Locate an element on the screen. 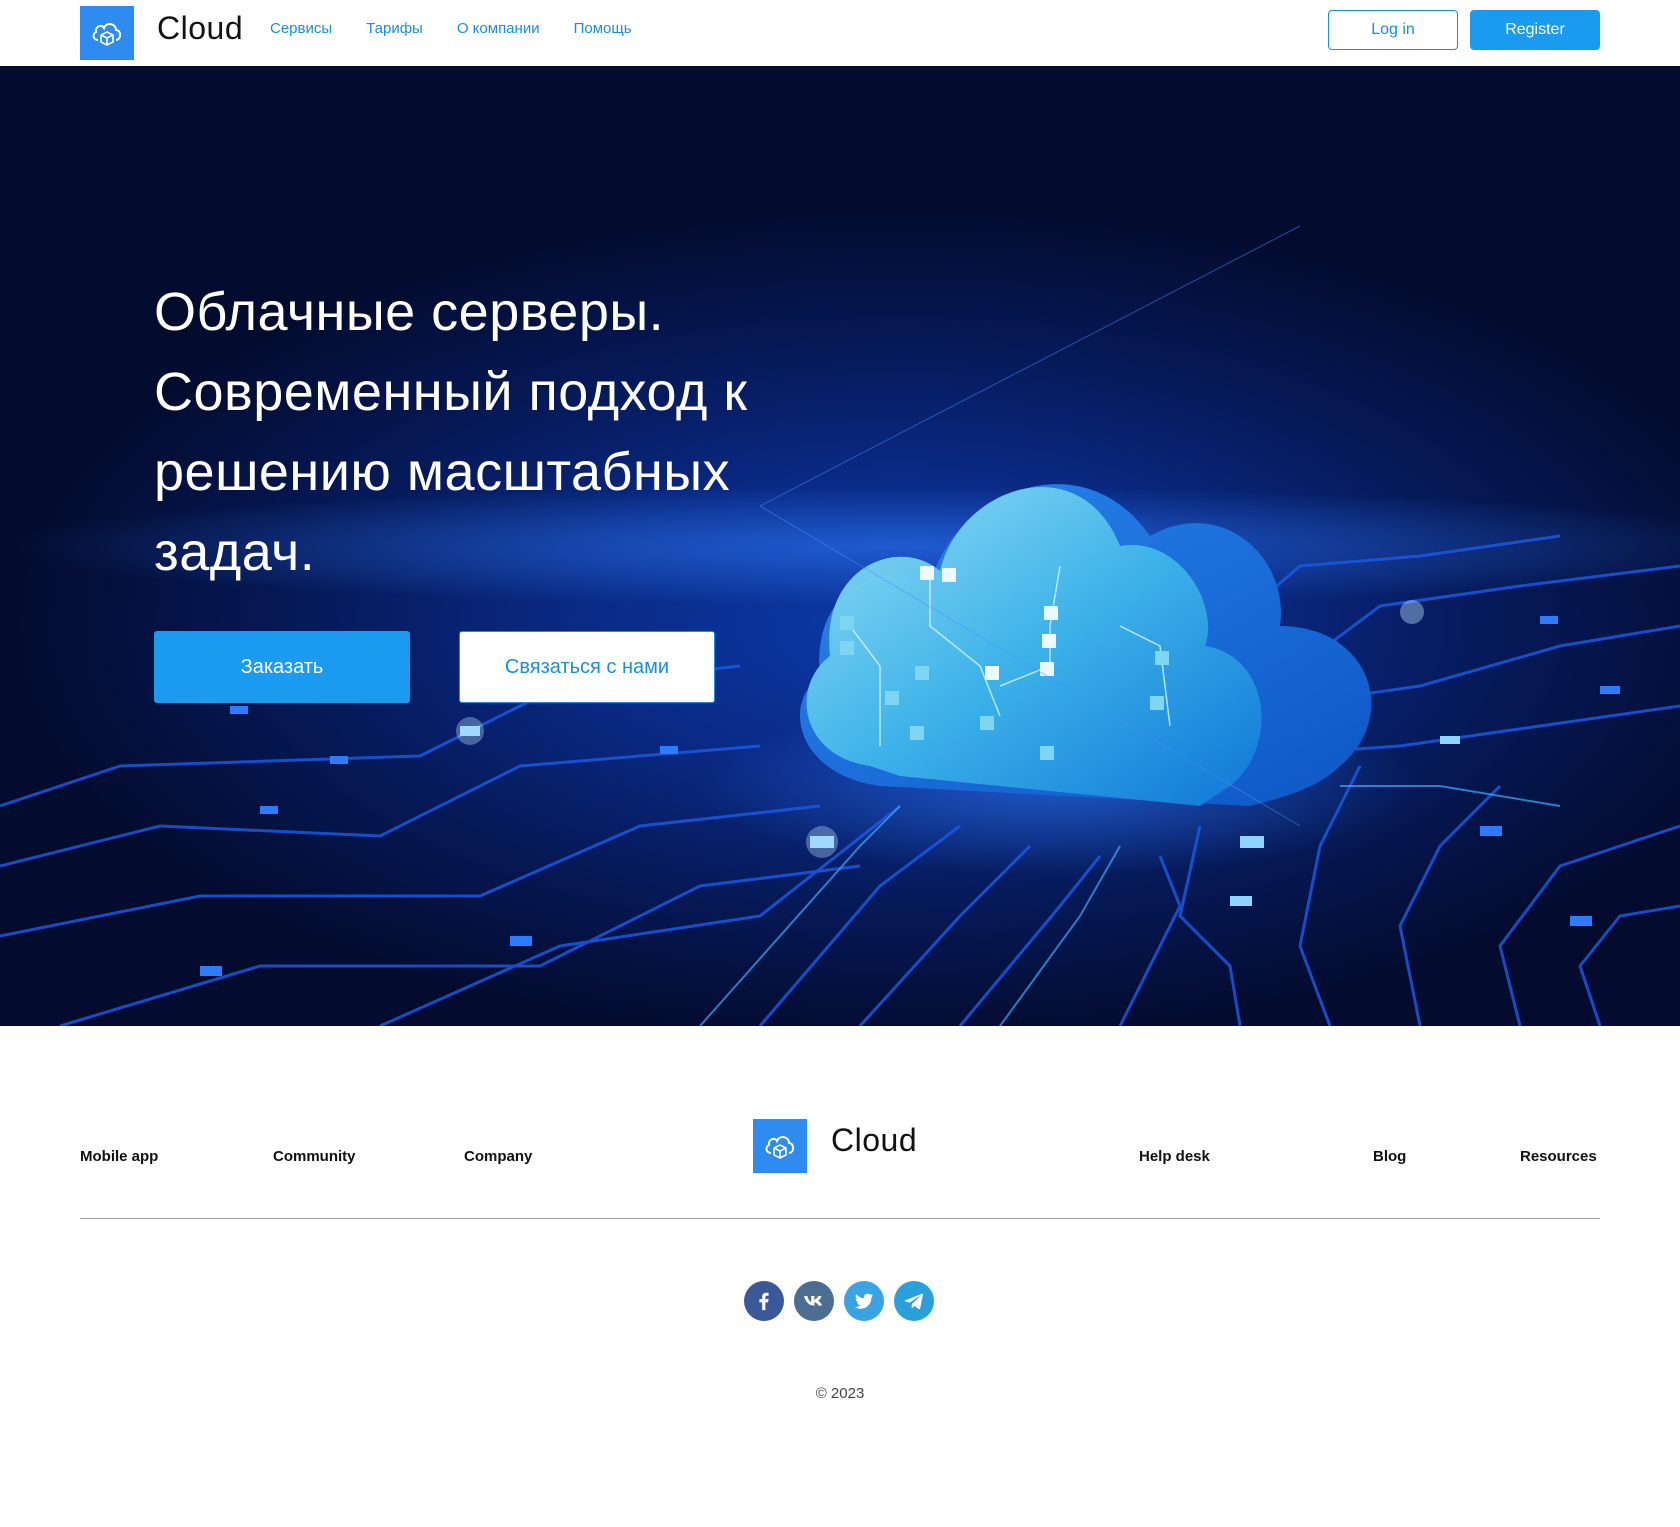 The image size is (1680, 1527). order-button: Заказать is located at coordinates (282, 667).